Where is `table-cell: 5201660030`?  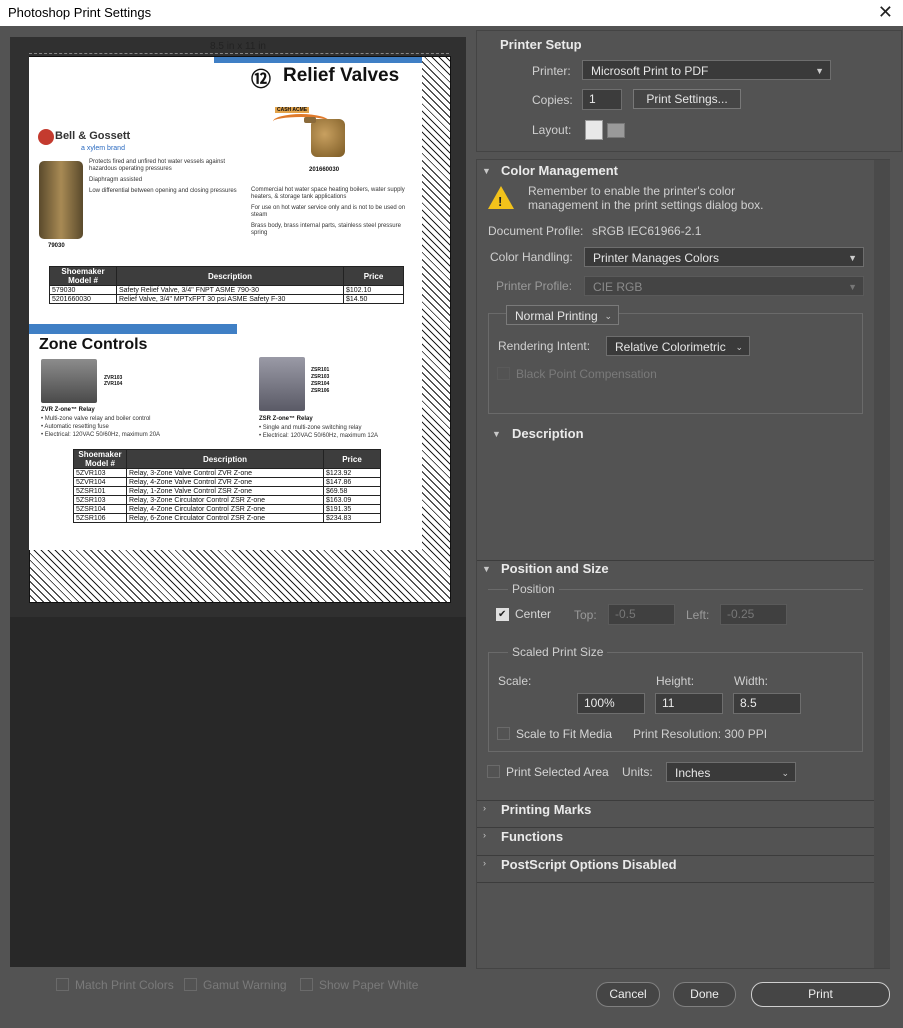
table-cell: 5201660030 is located at coordinates (83, 299).